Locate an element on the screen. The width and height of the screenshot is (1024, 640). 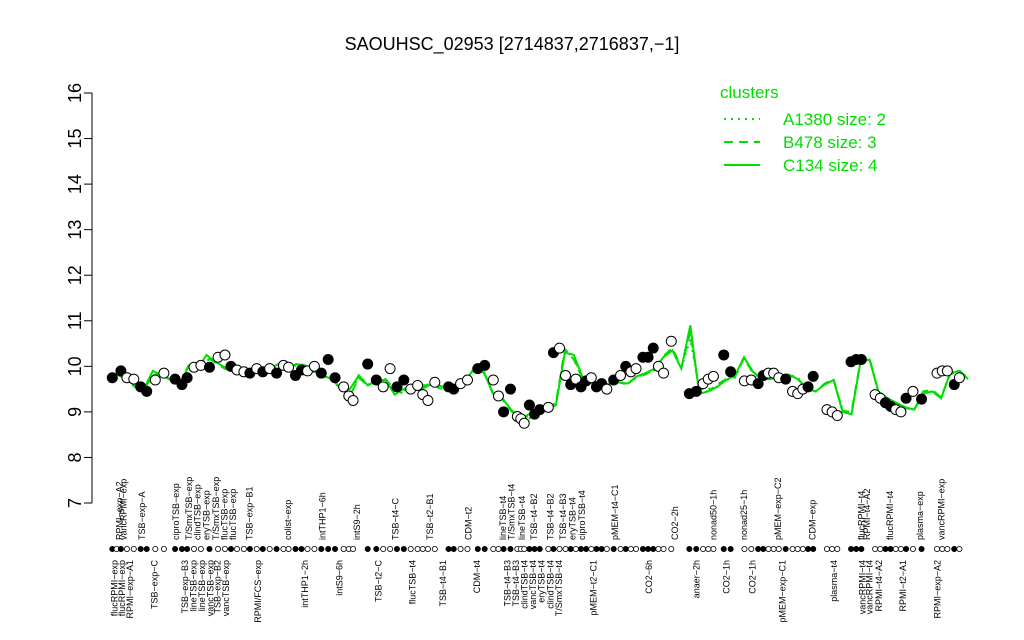
sample-rug is located at coordinates (536, 549).